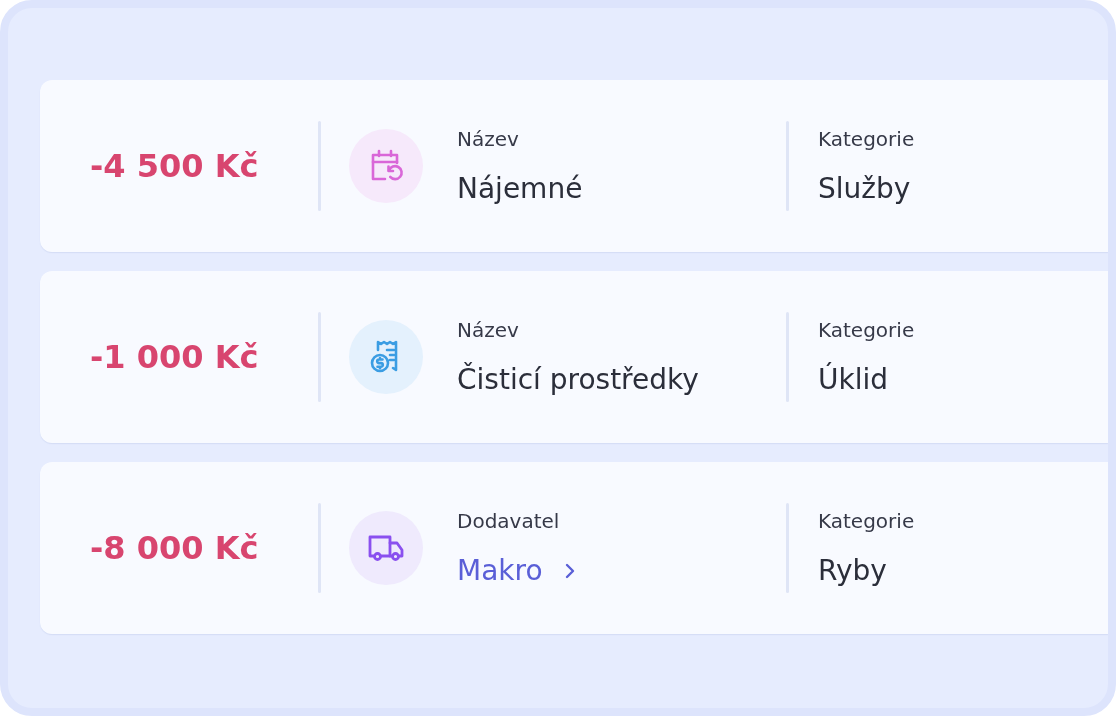  What do you see at coordinates (516, 570) in the screenshot?
I see `supplier-link: Makro` at bounding box center [516, 570].